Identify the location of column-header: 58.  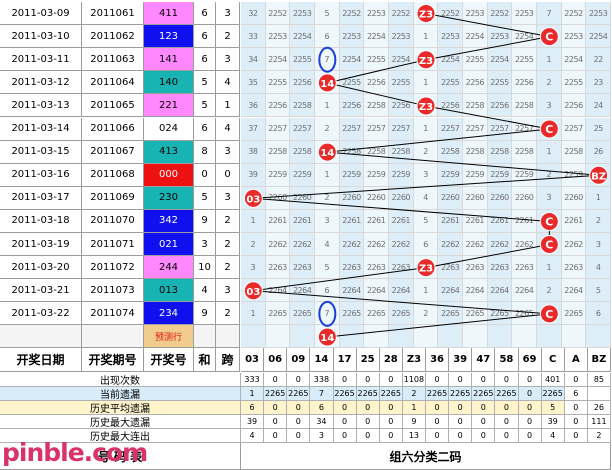
(507, 360).